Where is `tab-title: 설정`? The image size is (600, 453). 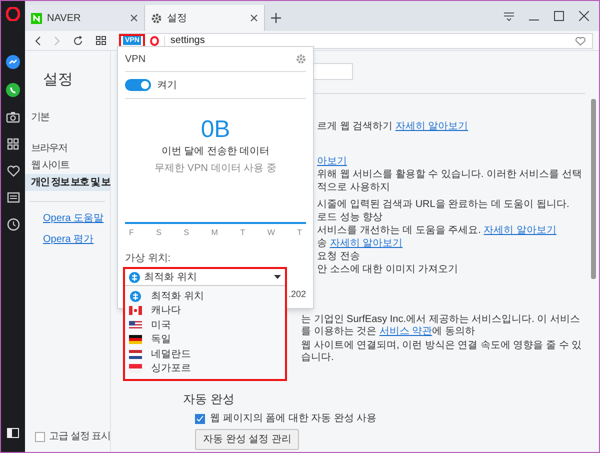
tab-title: 설정 is located at coordinates (177, 19).